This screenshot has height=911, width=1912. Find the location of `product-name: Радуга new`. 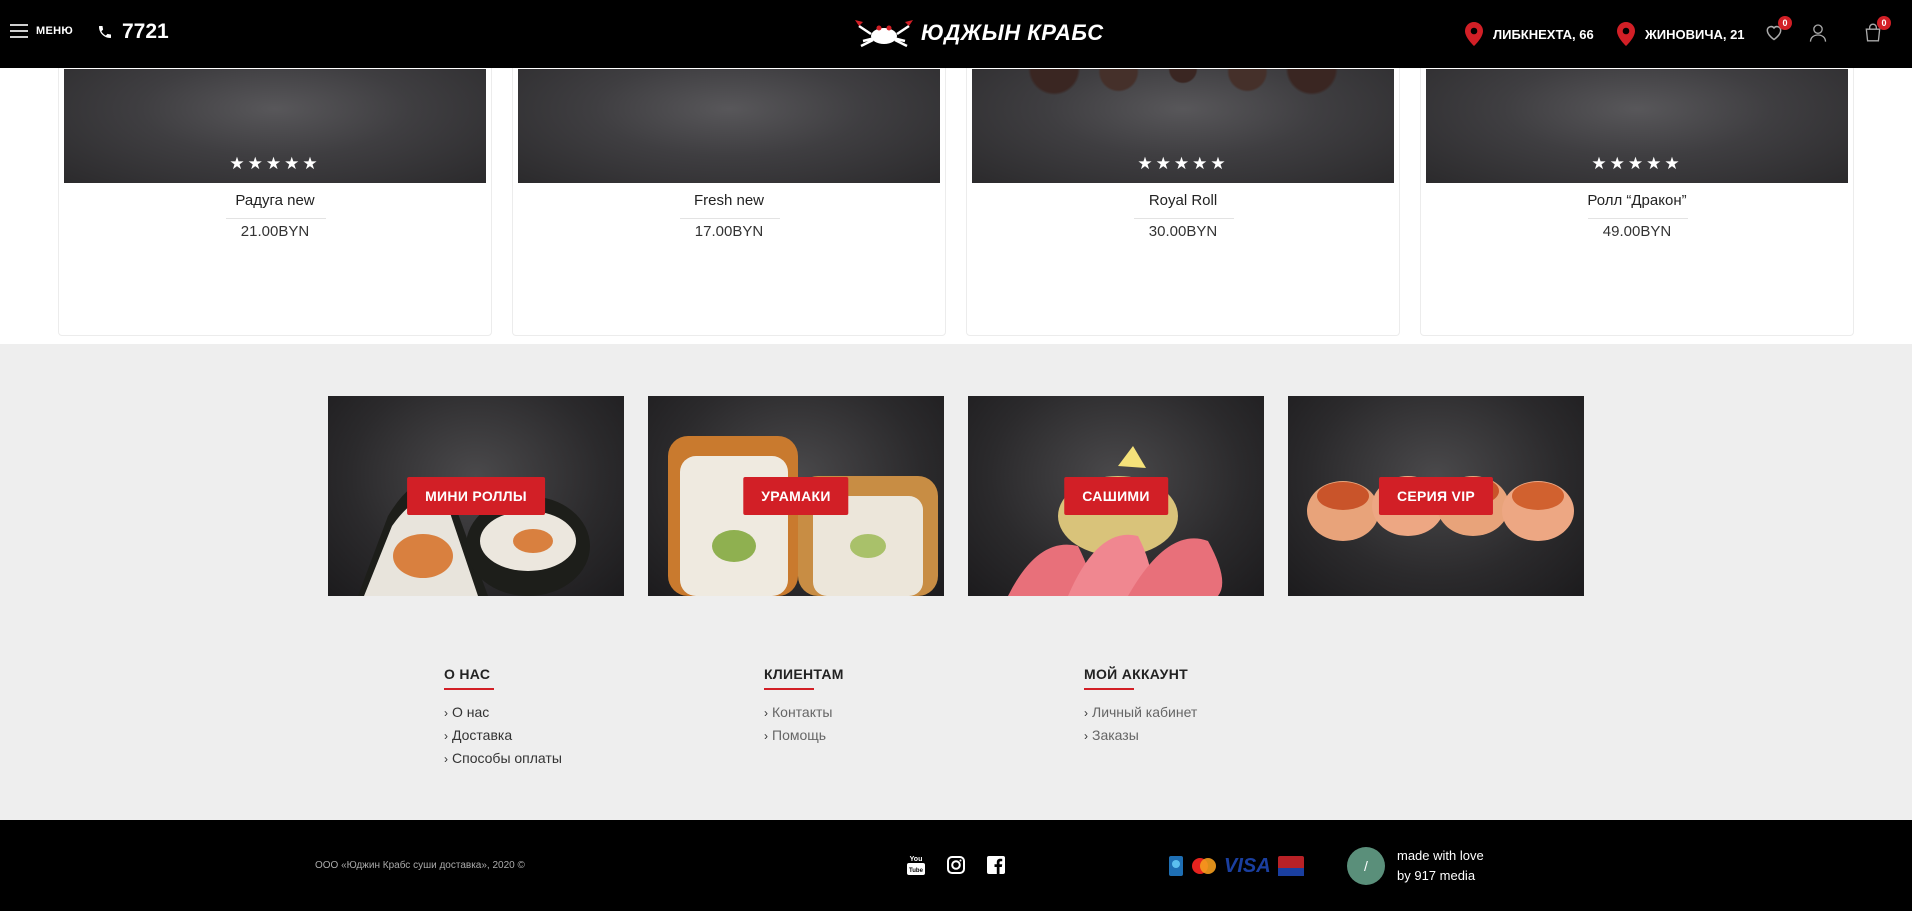

product-name: Радуга new is located at coordinates (275, 200).